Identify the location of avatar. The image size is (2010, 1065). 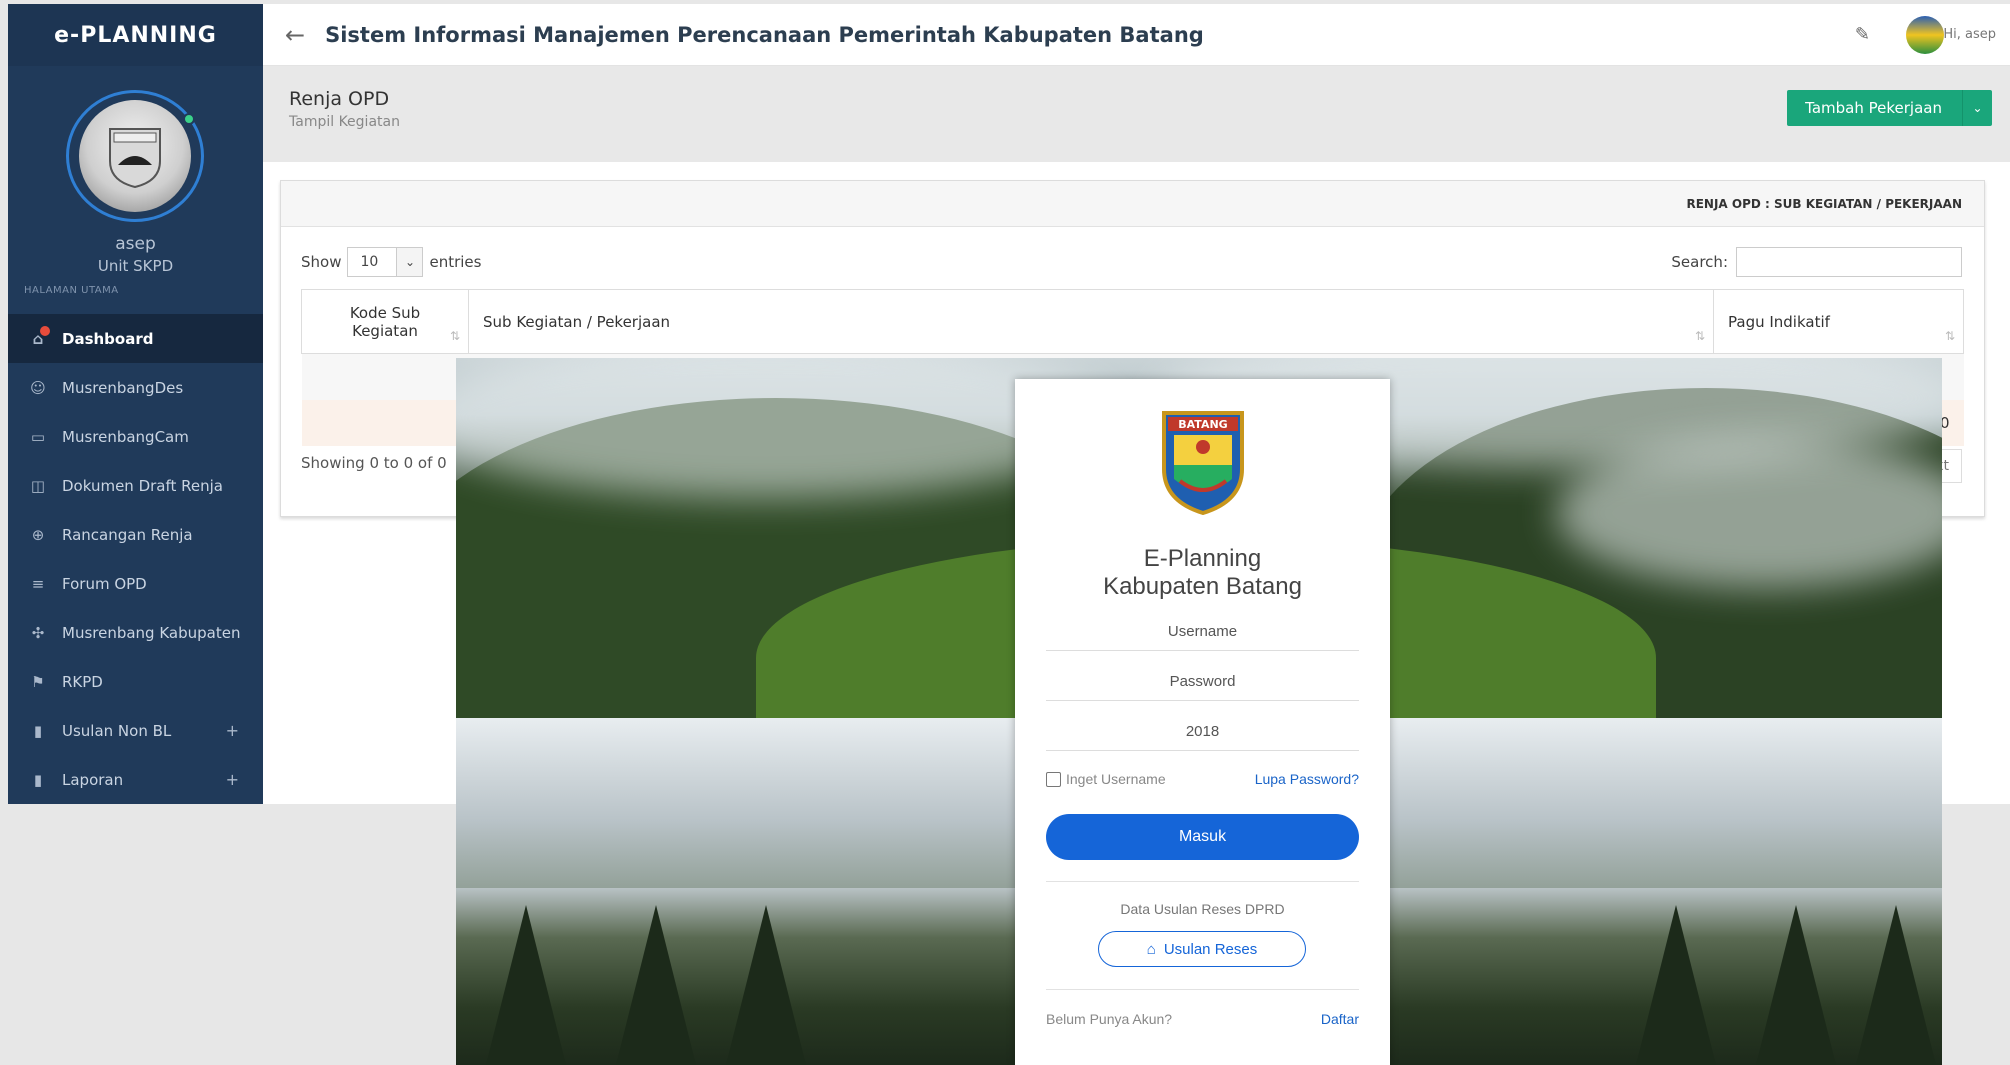
(135, 156).